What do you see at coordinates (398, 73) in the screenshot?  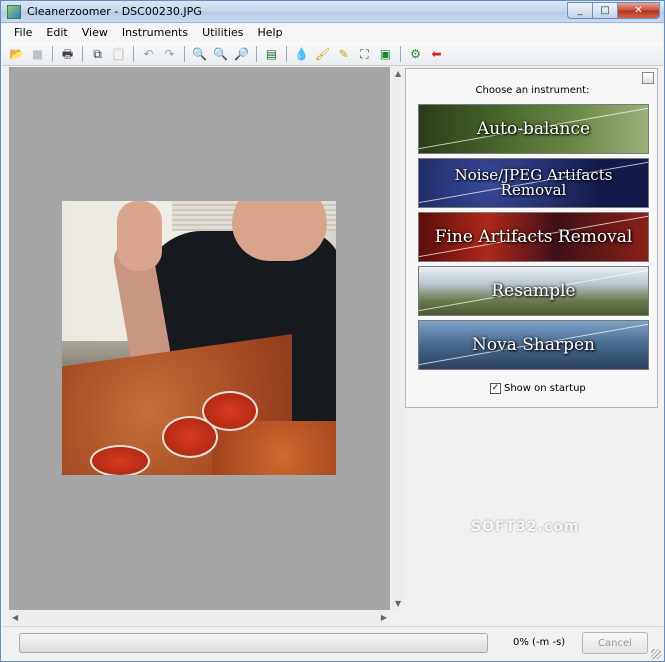 I see `scroll-up-arrow-icon: ▲` at bounding box center [398, 73].